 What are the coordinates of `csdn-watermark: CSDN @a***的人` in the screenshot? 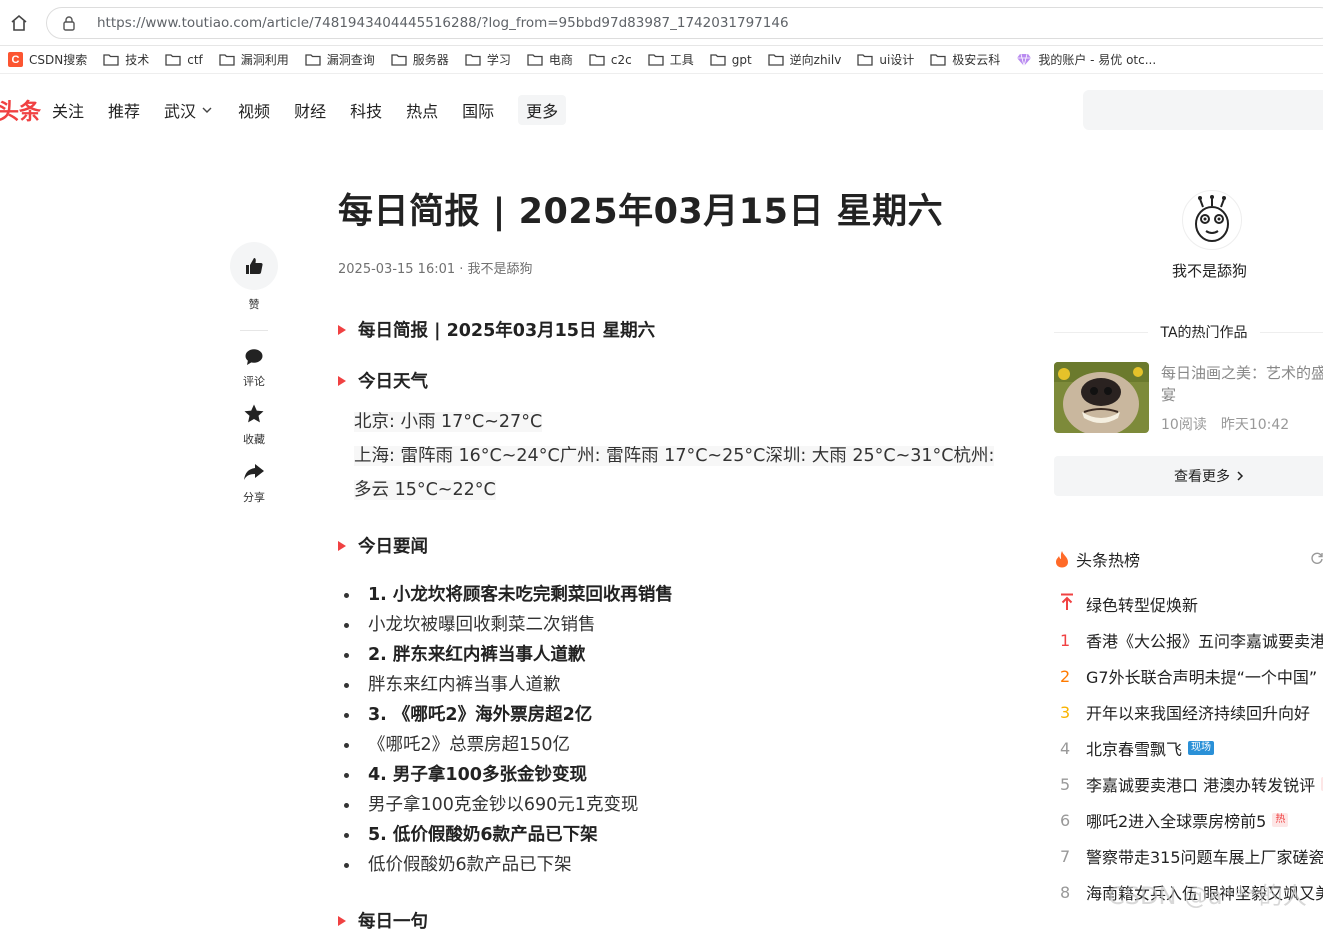 It's located at (1207, 896).